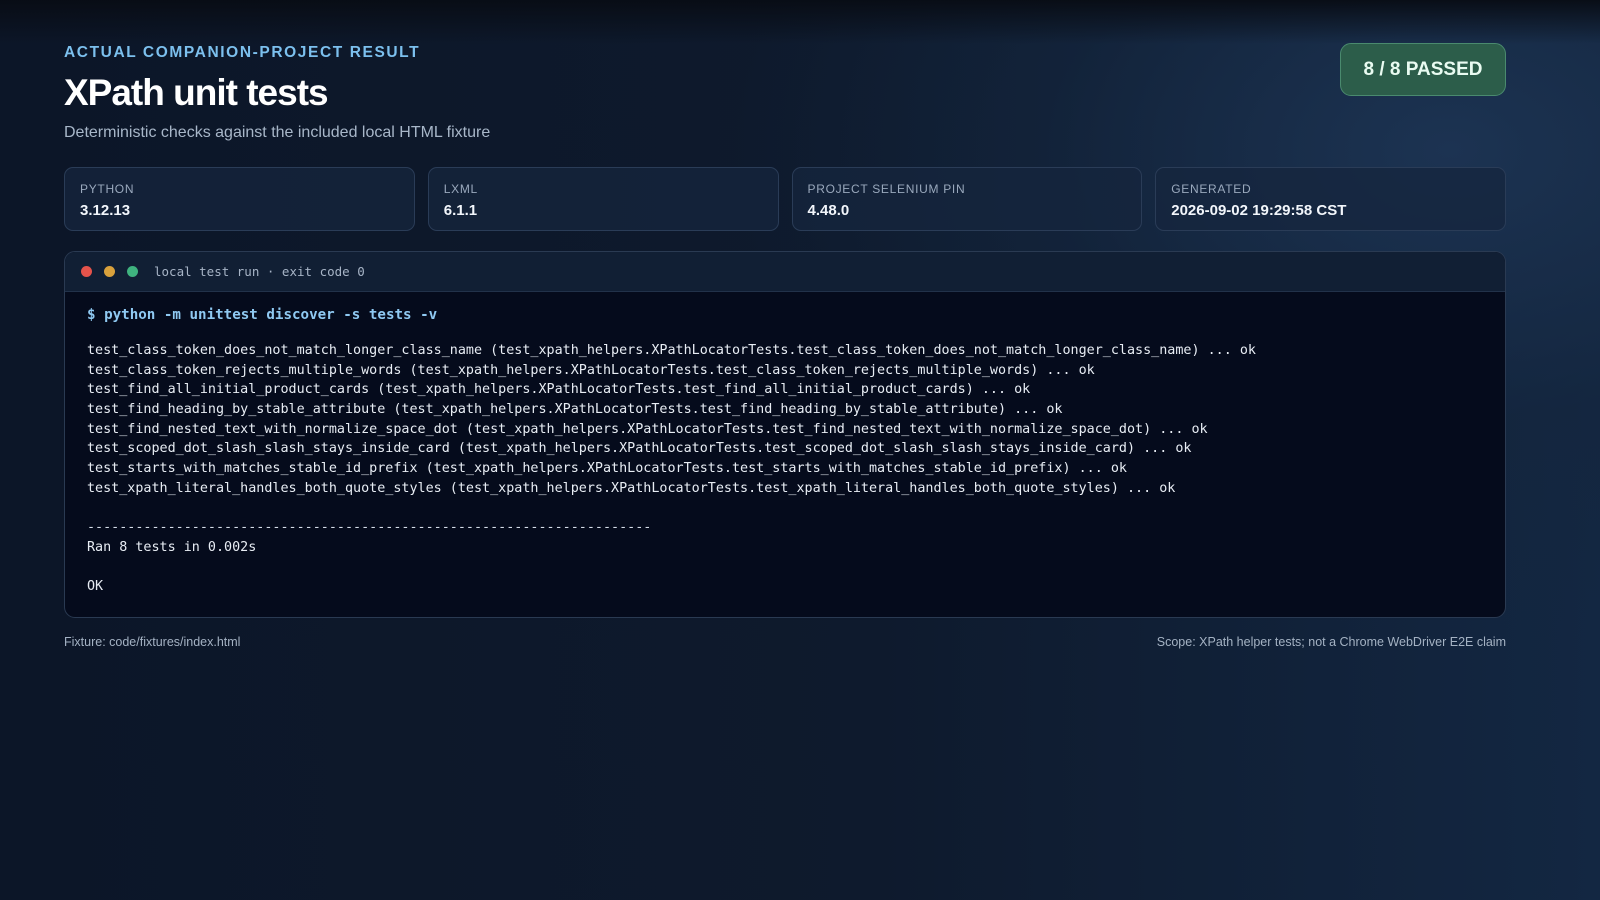 The image size is (1600, 900). Describe the element at coordinates (1259, 210) in the screenshot. I see `info-card-value: 2026-09-02 19:29:58 CST` at that location.